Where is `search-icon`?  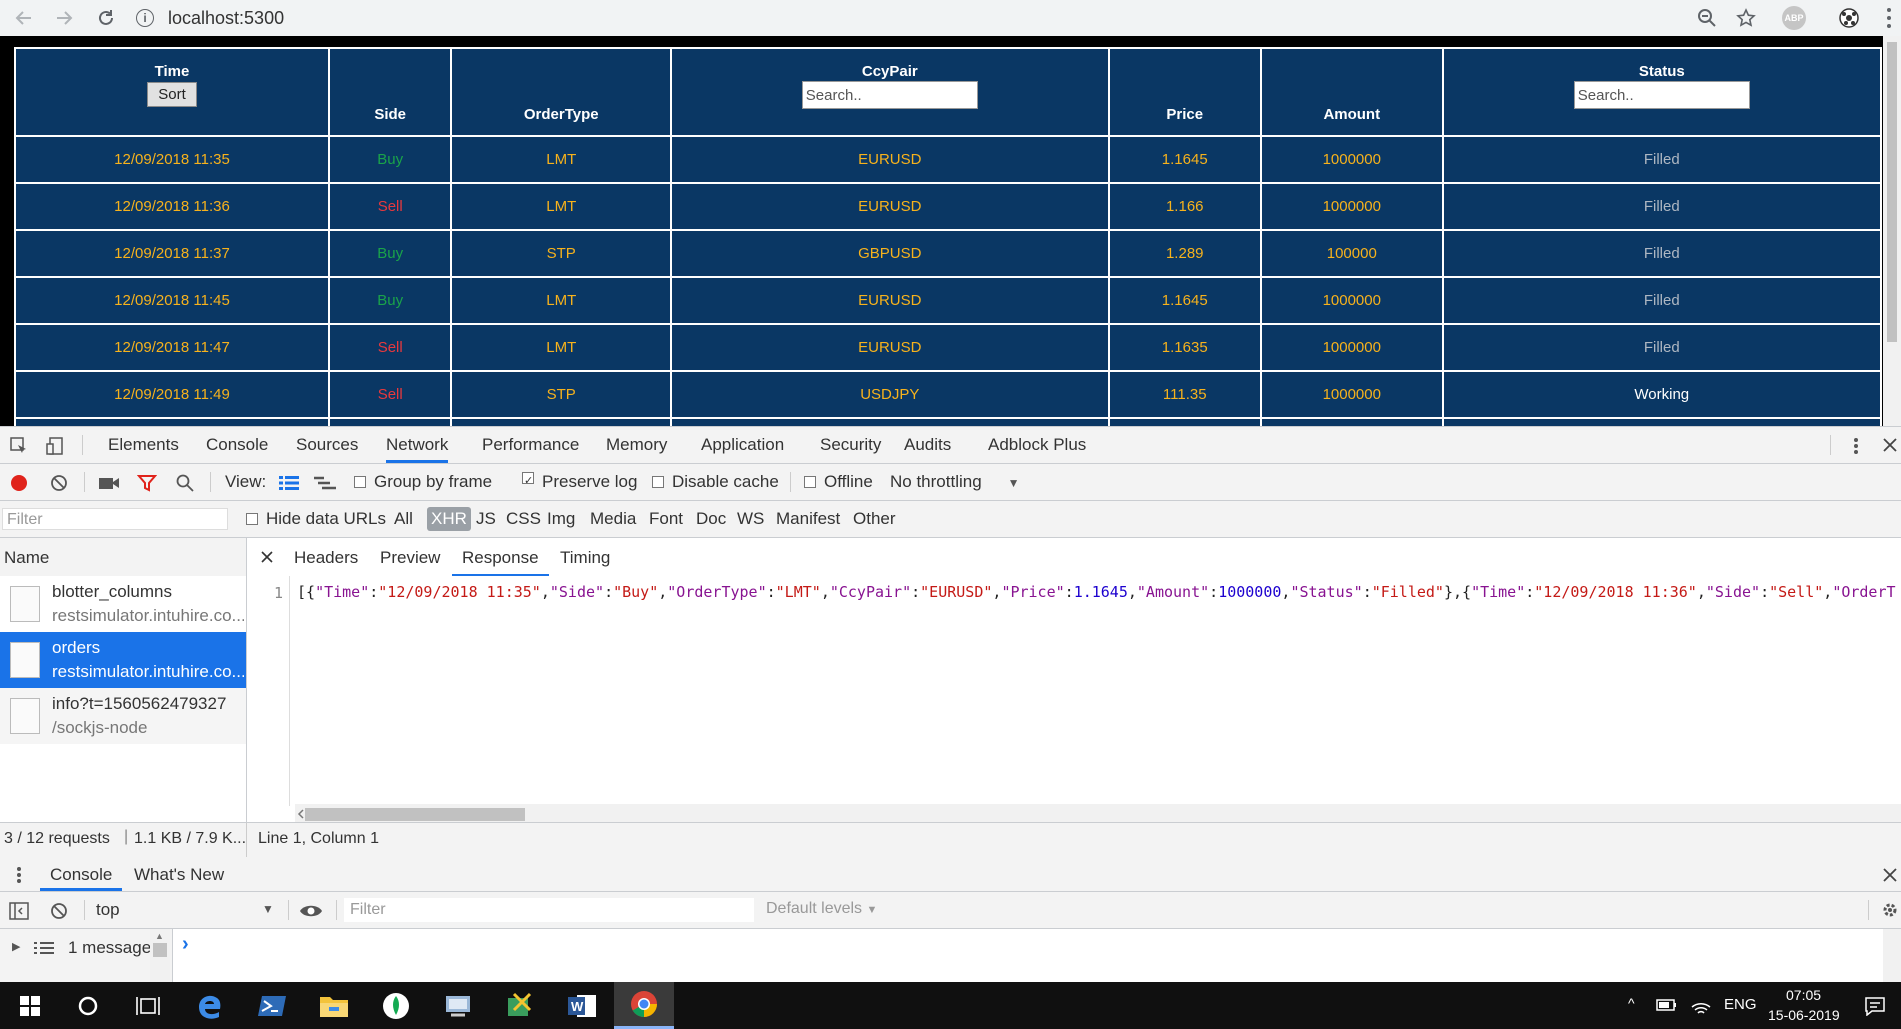 search-icon is located at coordinates (185, 483).